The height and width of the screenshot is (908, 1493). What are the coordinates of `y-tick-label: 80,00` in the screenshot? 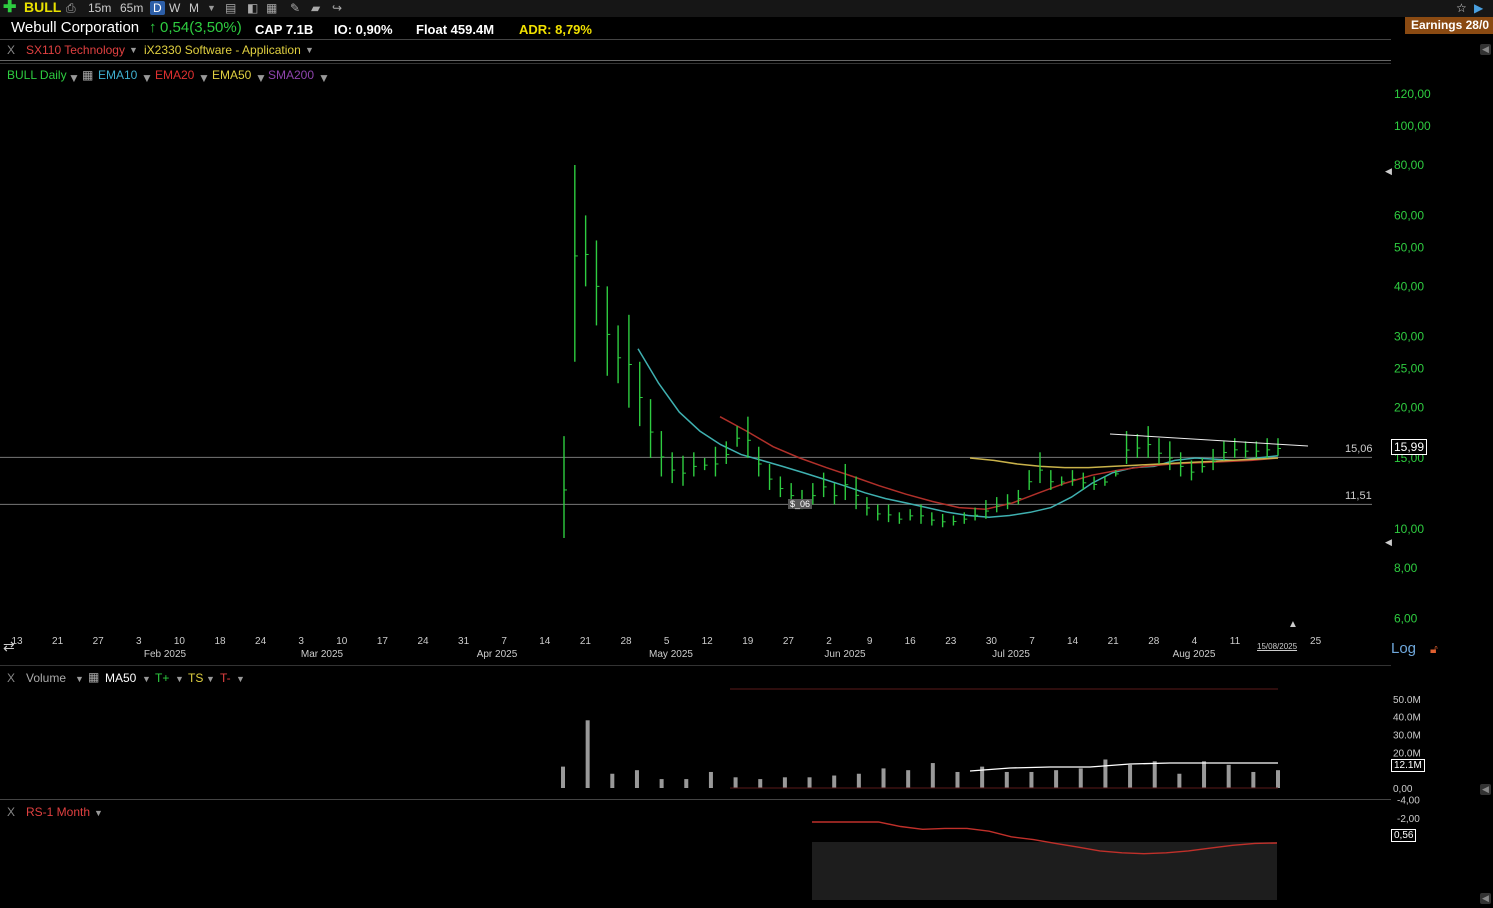 It's located at (1409, 165).